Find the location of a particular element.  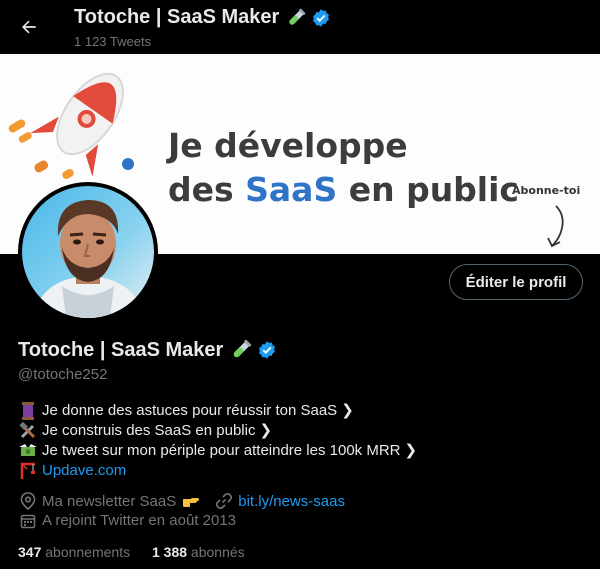

profile-header-bar: Totoche | SaaS Maker 1 123 Tweets is located at coordinates (300, 27).